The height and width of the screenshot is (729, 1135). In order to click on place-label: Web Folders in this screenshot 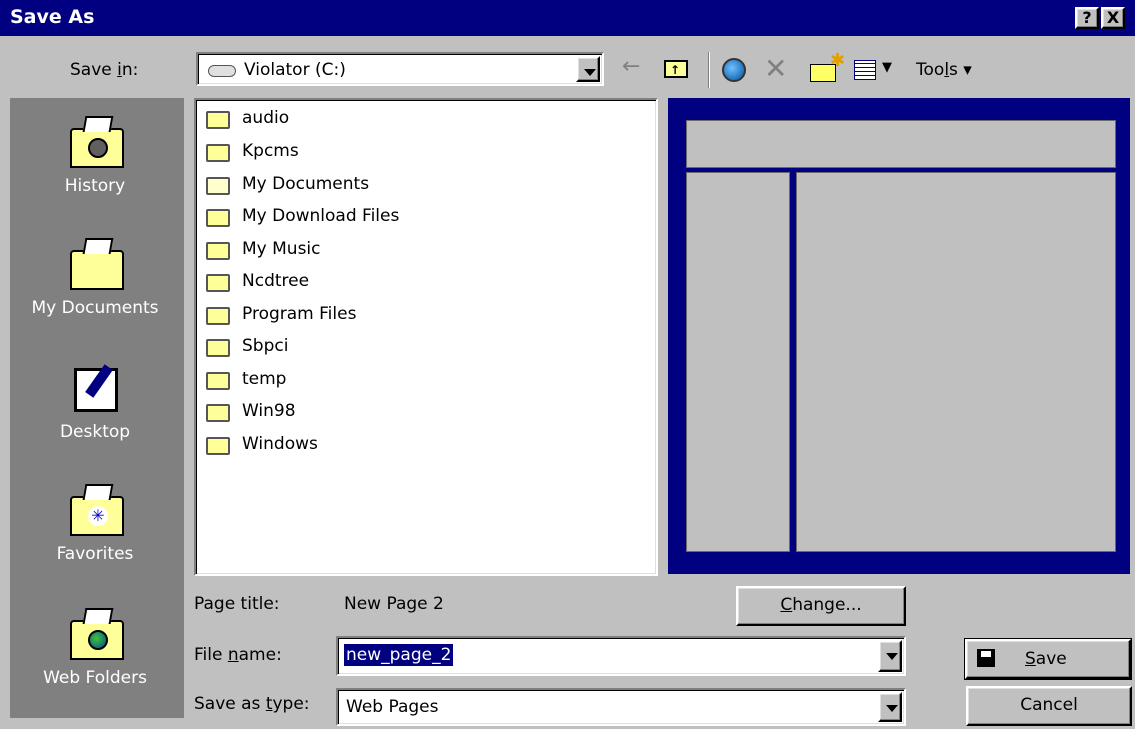, I will do `click(95, 678)`.